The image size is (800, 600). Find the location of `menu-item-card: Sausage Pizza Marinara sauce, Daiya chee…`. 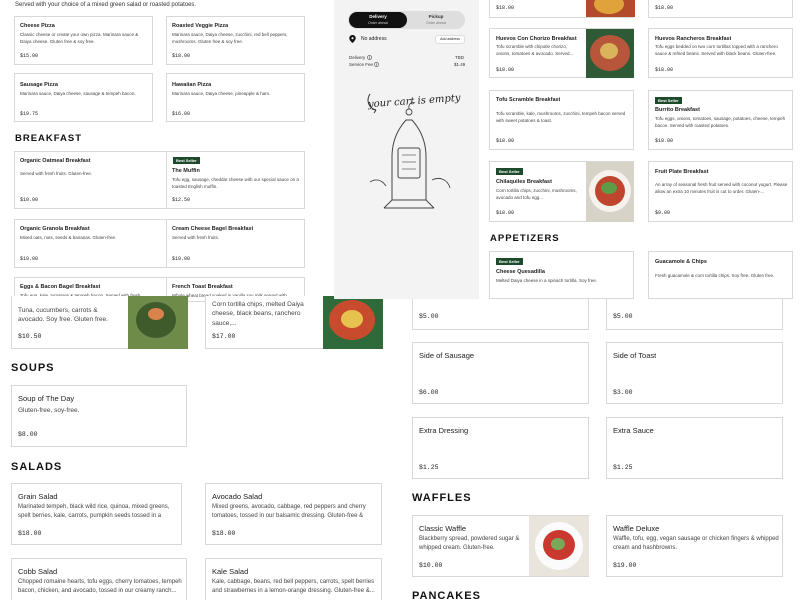

menu-item-card: Sausage Pizza Marinara sauce, Daiya chee… is located at coordinates (83, 97).